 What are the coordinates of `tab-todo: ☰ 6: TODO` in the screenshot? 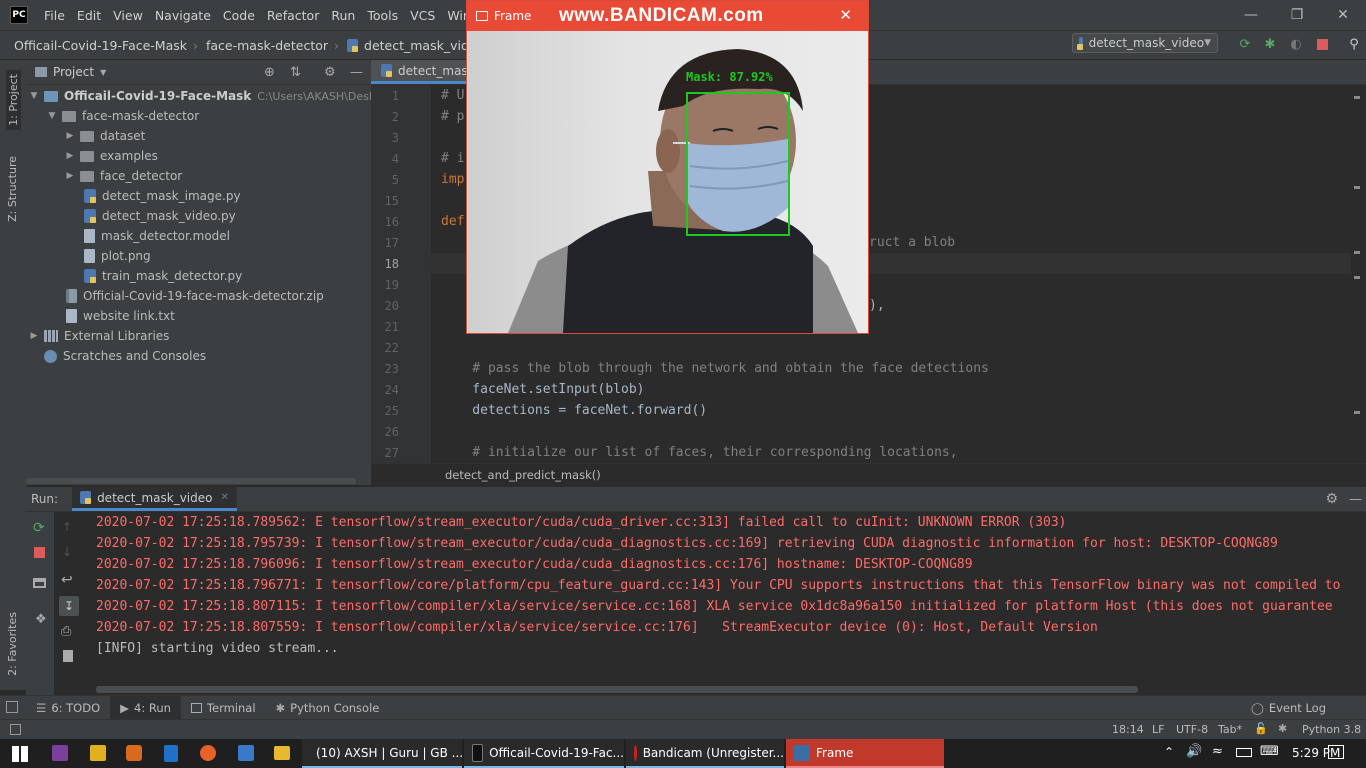 It's located at (68, 708).